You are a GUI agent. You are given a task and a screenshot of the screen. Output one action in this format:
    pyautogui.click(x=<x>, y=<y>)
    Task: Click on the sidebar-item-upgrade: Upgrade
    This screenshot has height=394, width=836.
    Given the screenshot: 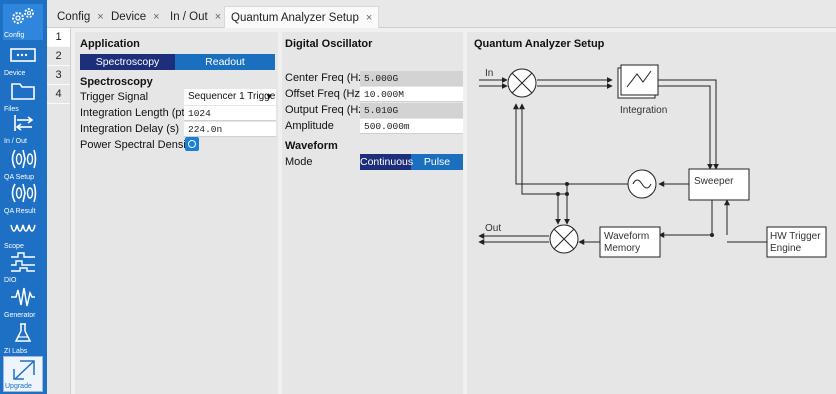 What is the action you would take?
    pyautogui.click(x=23, y=374)
    